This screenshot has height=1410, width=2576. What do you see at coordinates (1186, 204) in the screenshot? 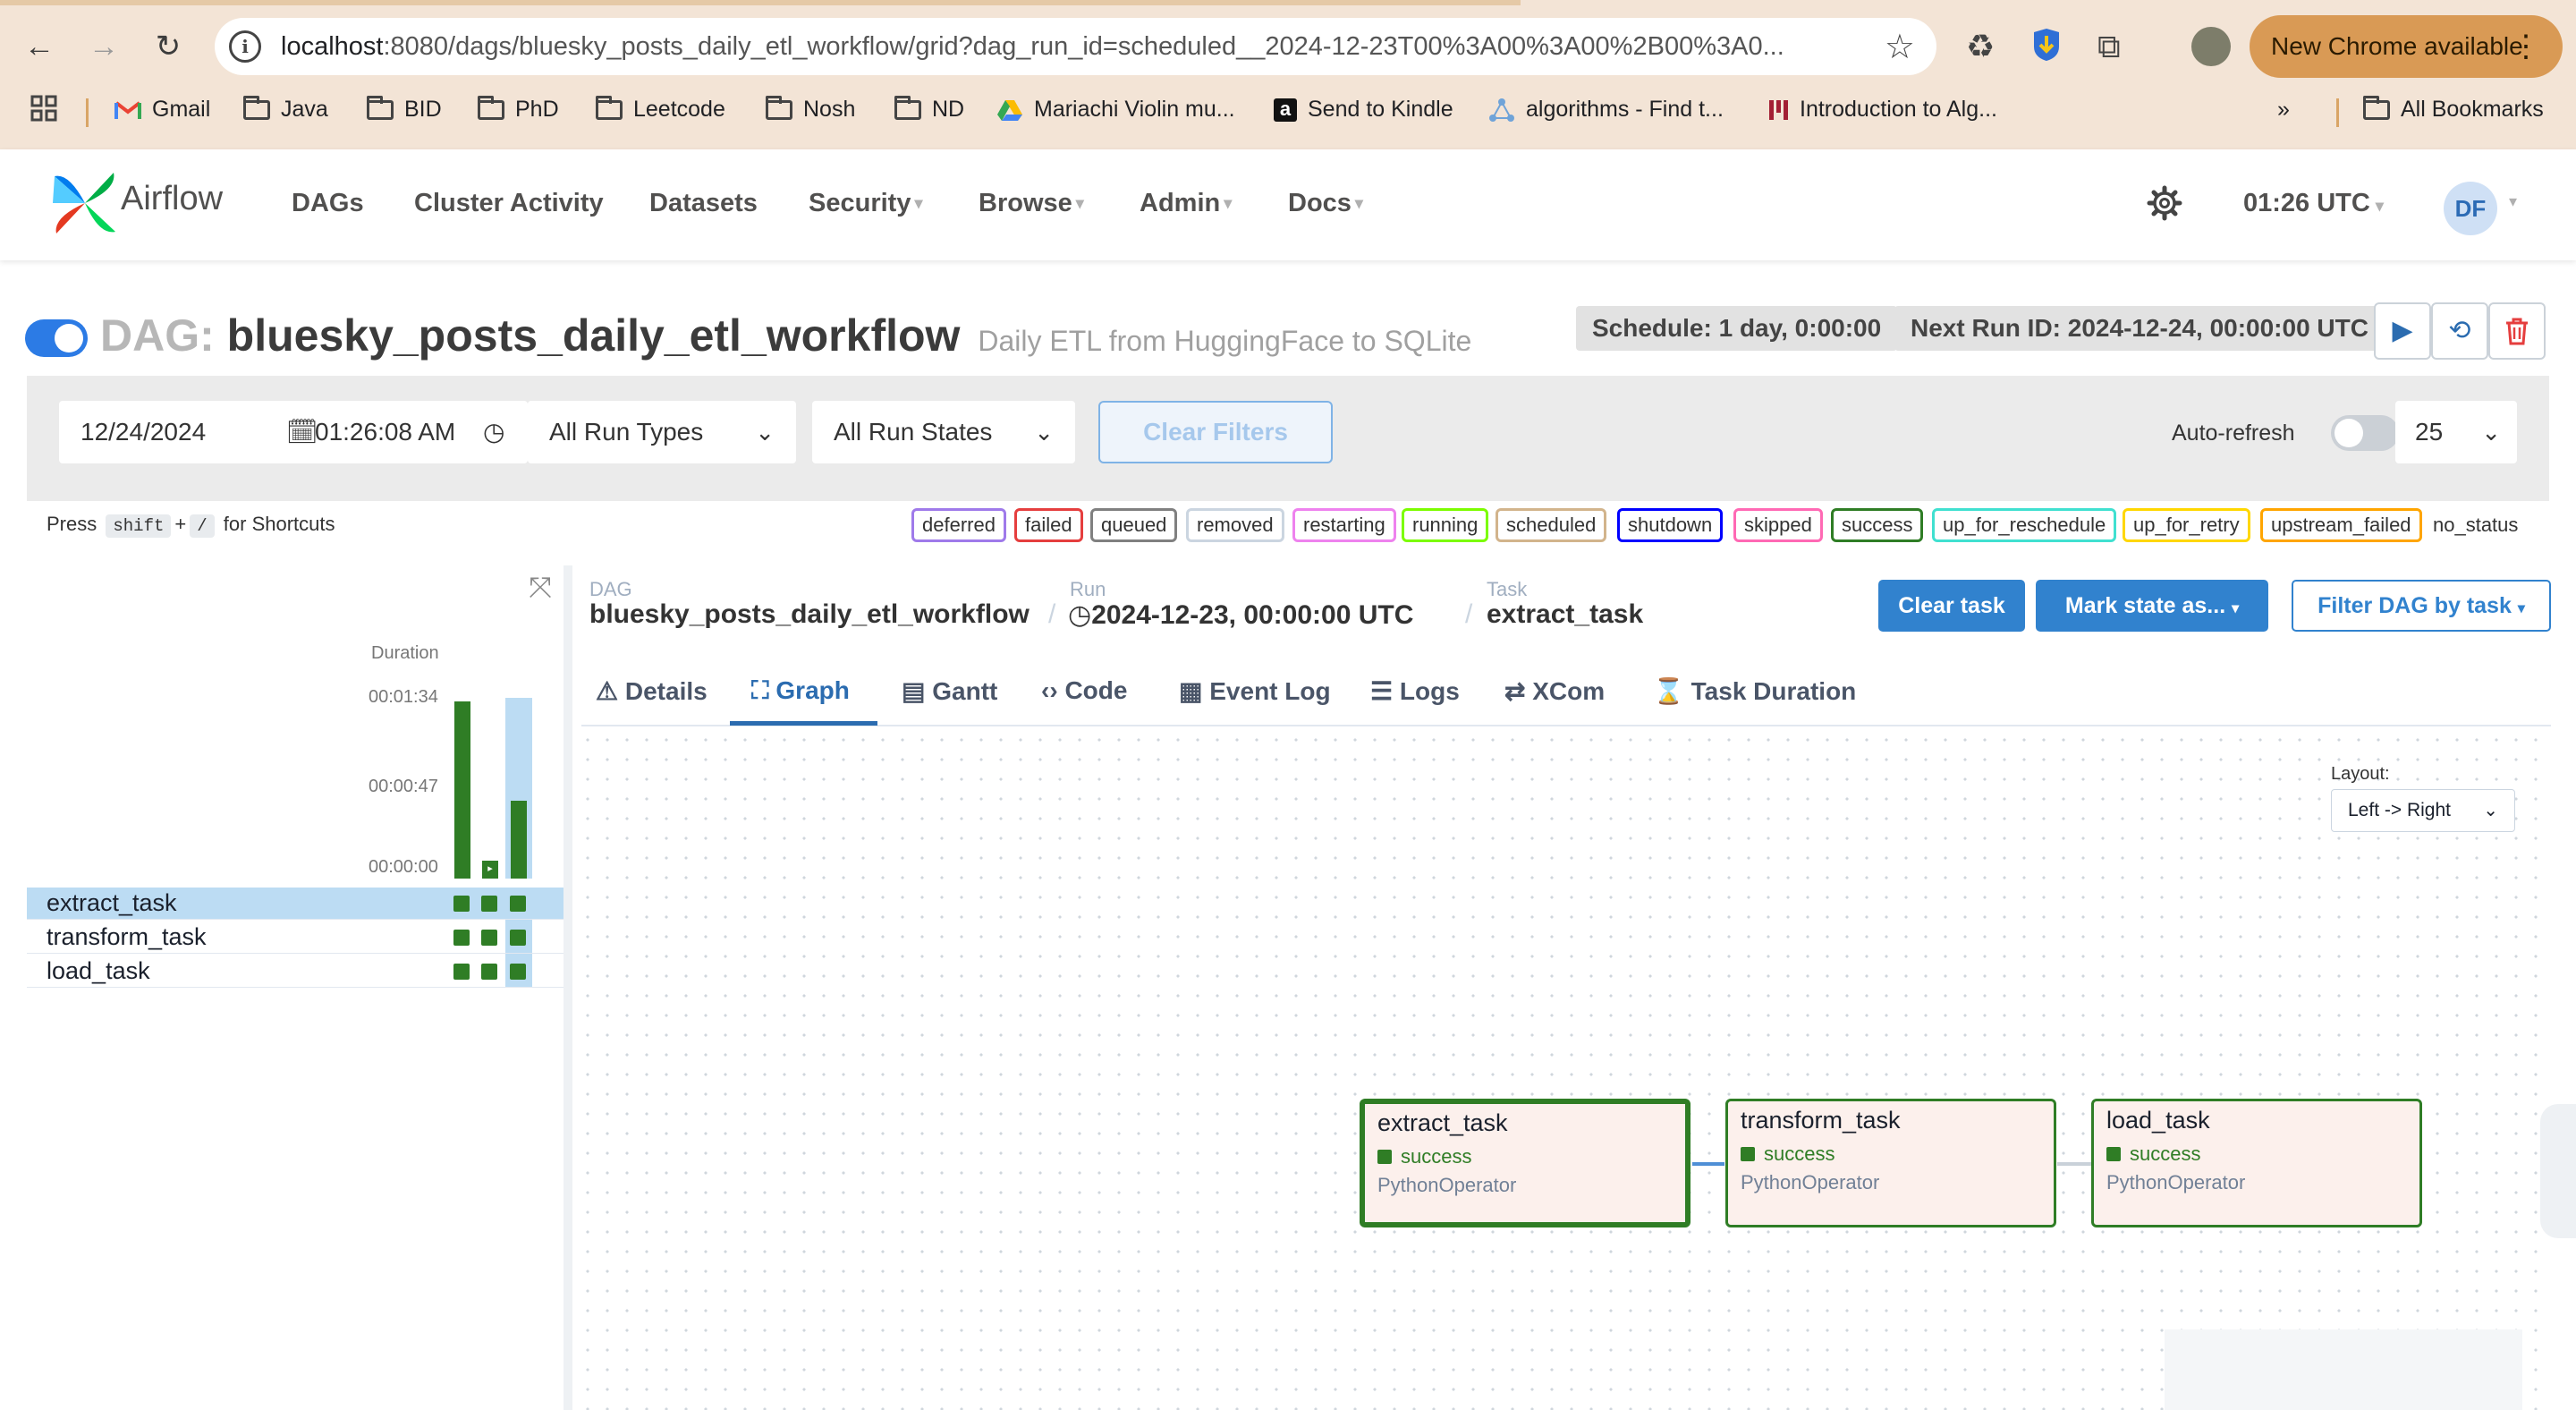
I see `nav-admin: Admin ▾` at bounding box center [1186, 204].